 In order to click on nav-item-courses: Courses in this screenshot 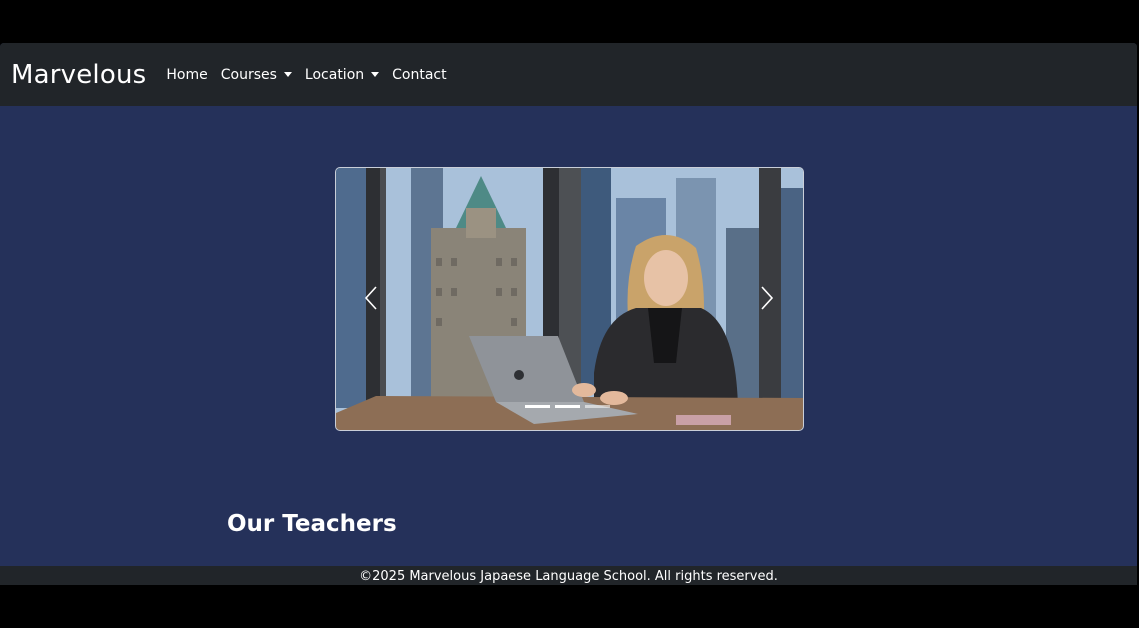, I will do `click(256, 75)`.